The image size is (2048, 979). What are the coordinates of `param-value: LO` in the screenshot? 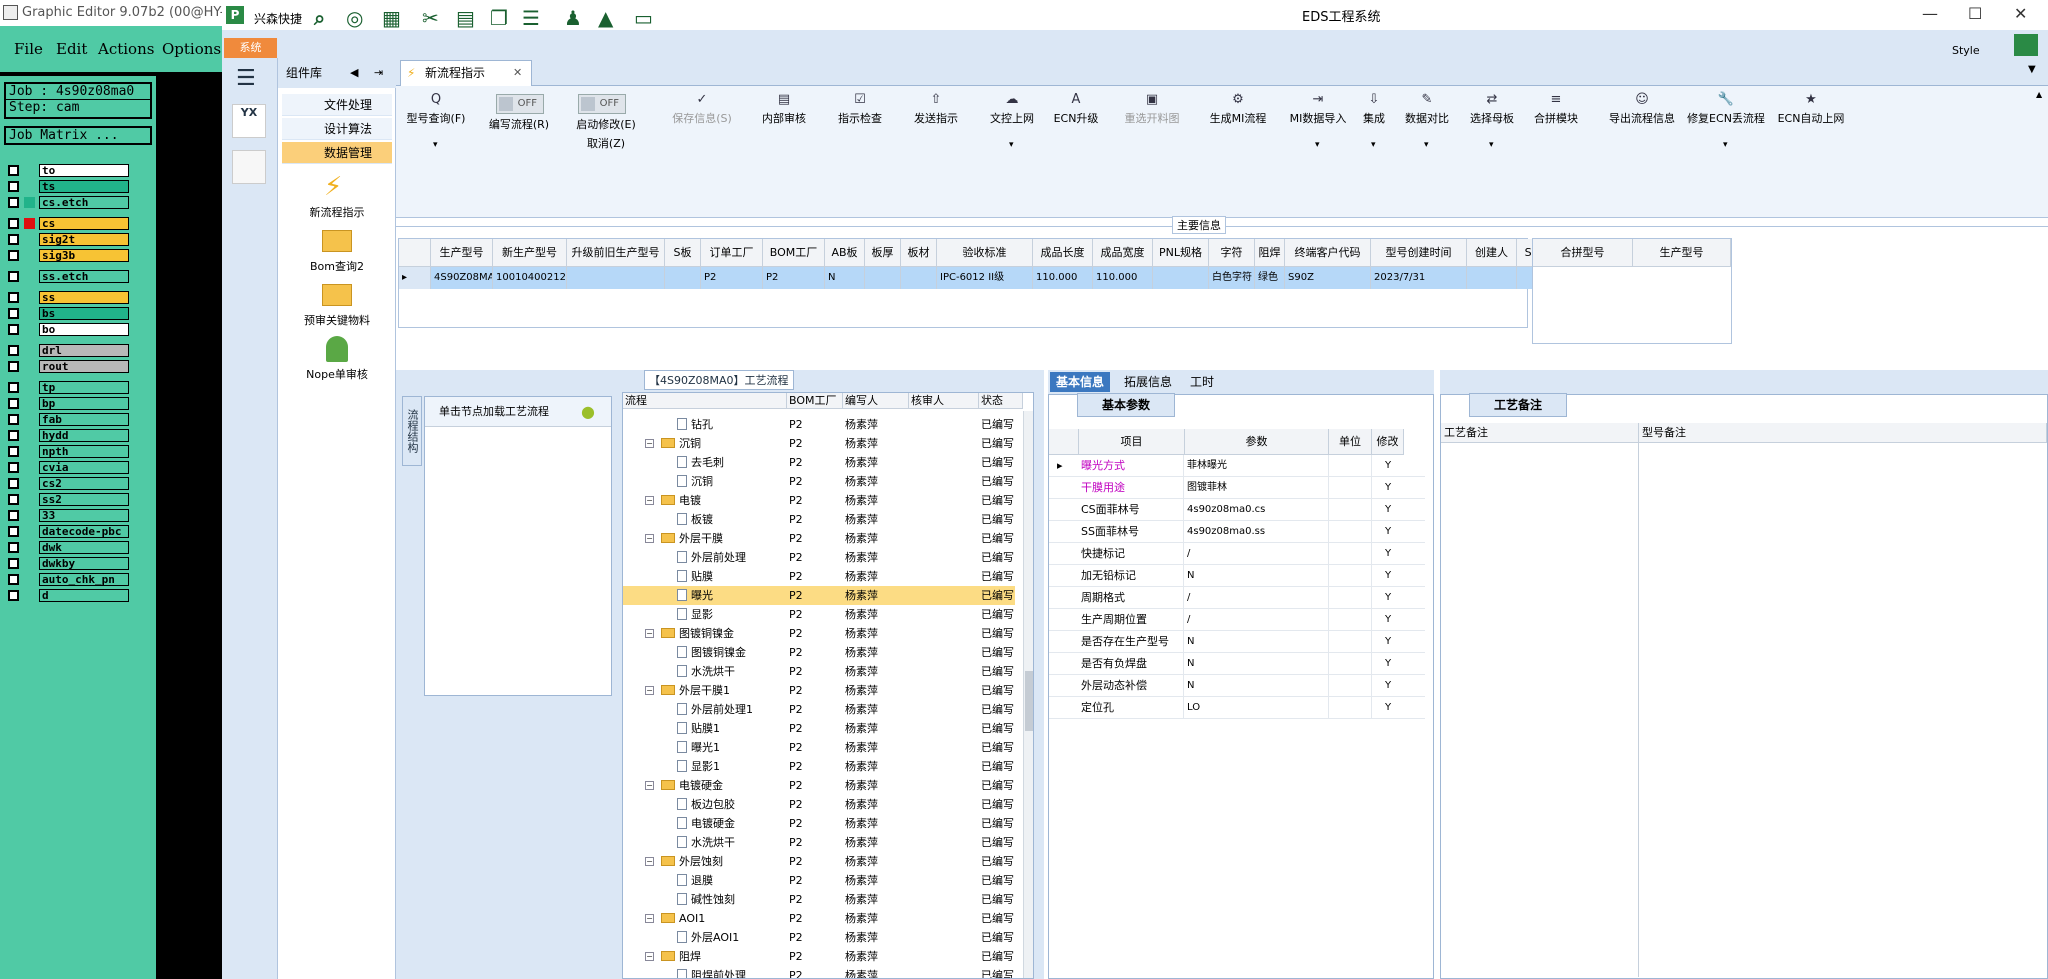 It's located at (1257, 708).